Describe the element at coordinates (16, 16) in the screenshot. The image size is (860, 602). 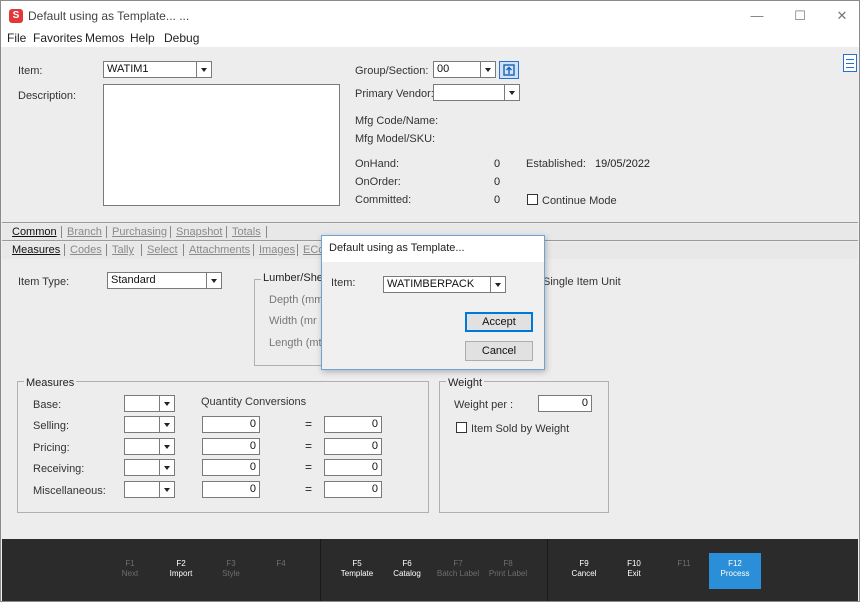
I see `app-logo-icon: S` at that location.